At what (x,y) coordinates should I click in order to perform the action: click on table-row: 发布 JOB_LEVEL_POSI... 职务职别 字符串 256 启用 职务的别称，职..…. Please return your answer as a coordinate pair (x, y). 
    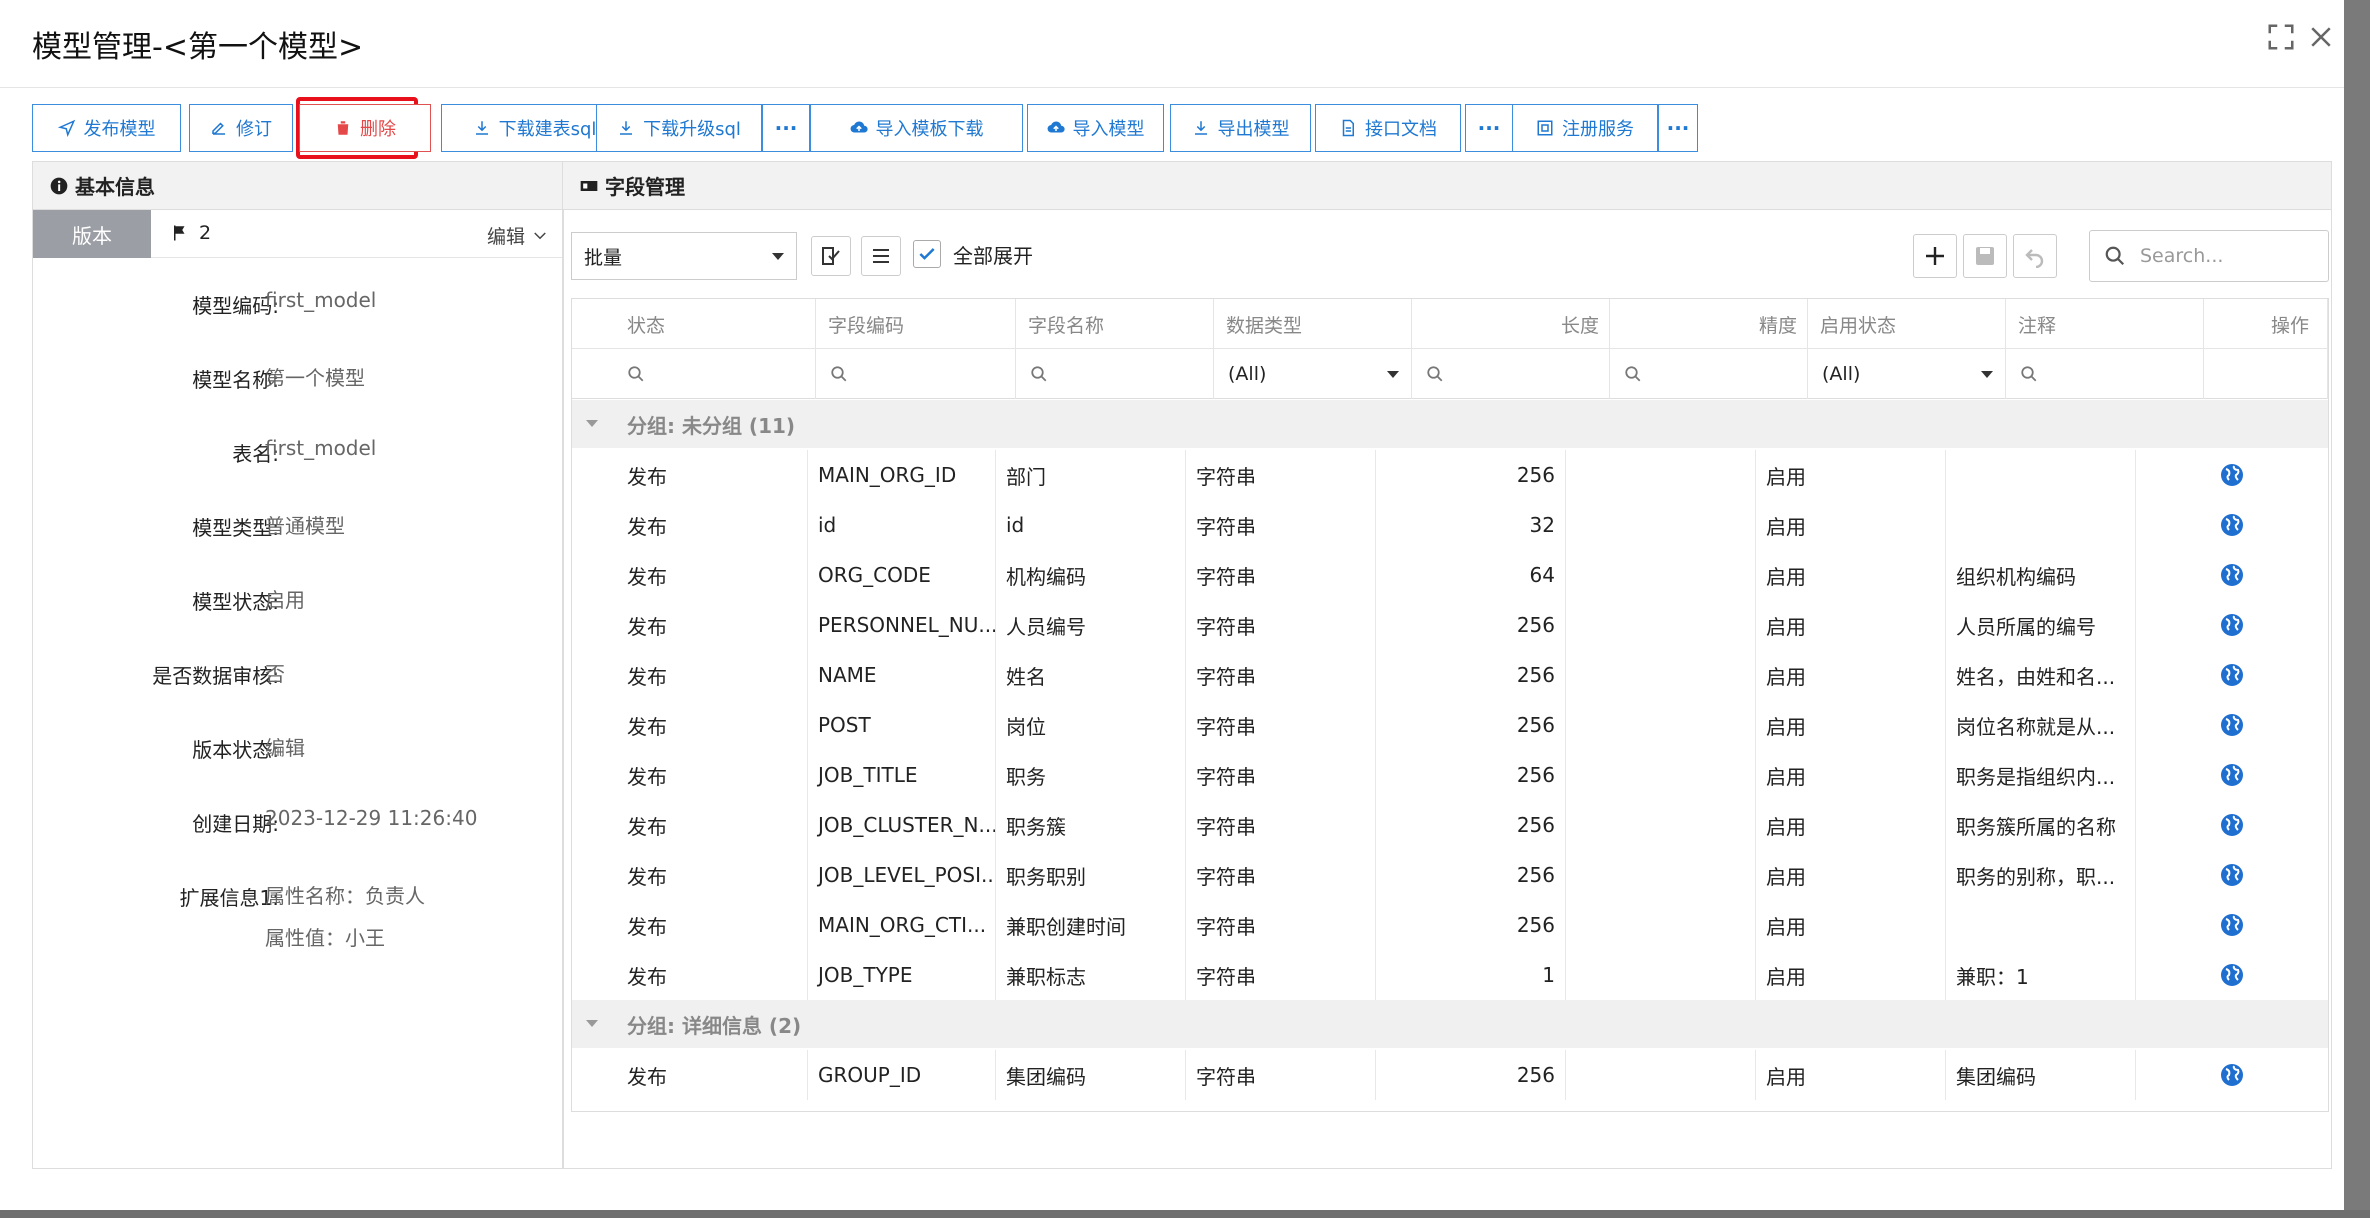
    Looking at the image, I should click on (1450, 875).